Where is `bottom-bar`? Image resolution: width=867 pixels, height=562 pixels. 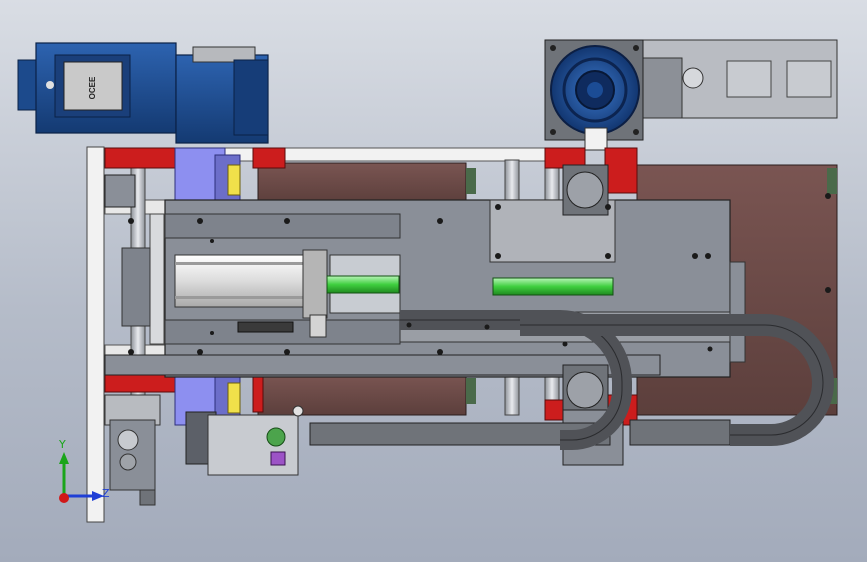 bottom-bar is located at coordinates (520, 432).